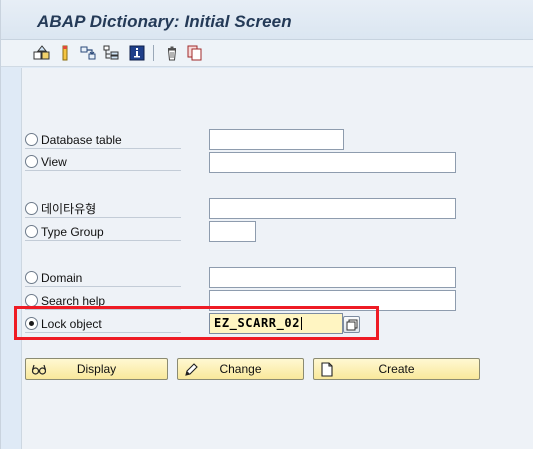  I want to click on other-object-icon, so click(42, 53).